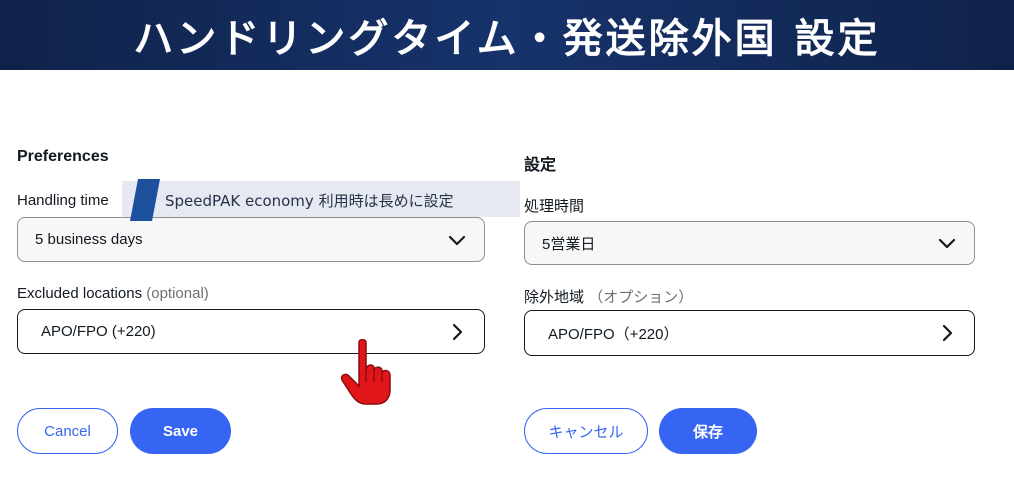 Image resolution: width=1014 pixels, height=482 pixels. Describe the element at coordinates (613, 334) in the screenshot. I see `excluded-locations-value-ja: APO/FPO（+220）` at that location.